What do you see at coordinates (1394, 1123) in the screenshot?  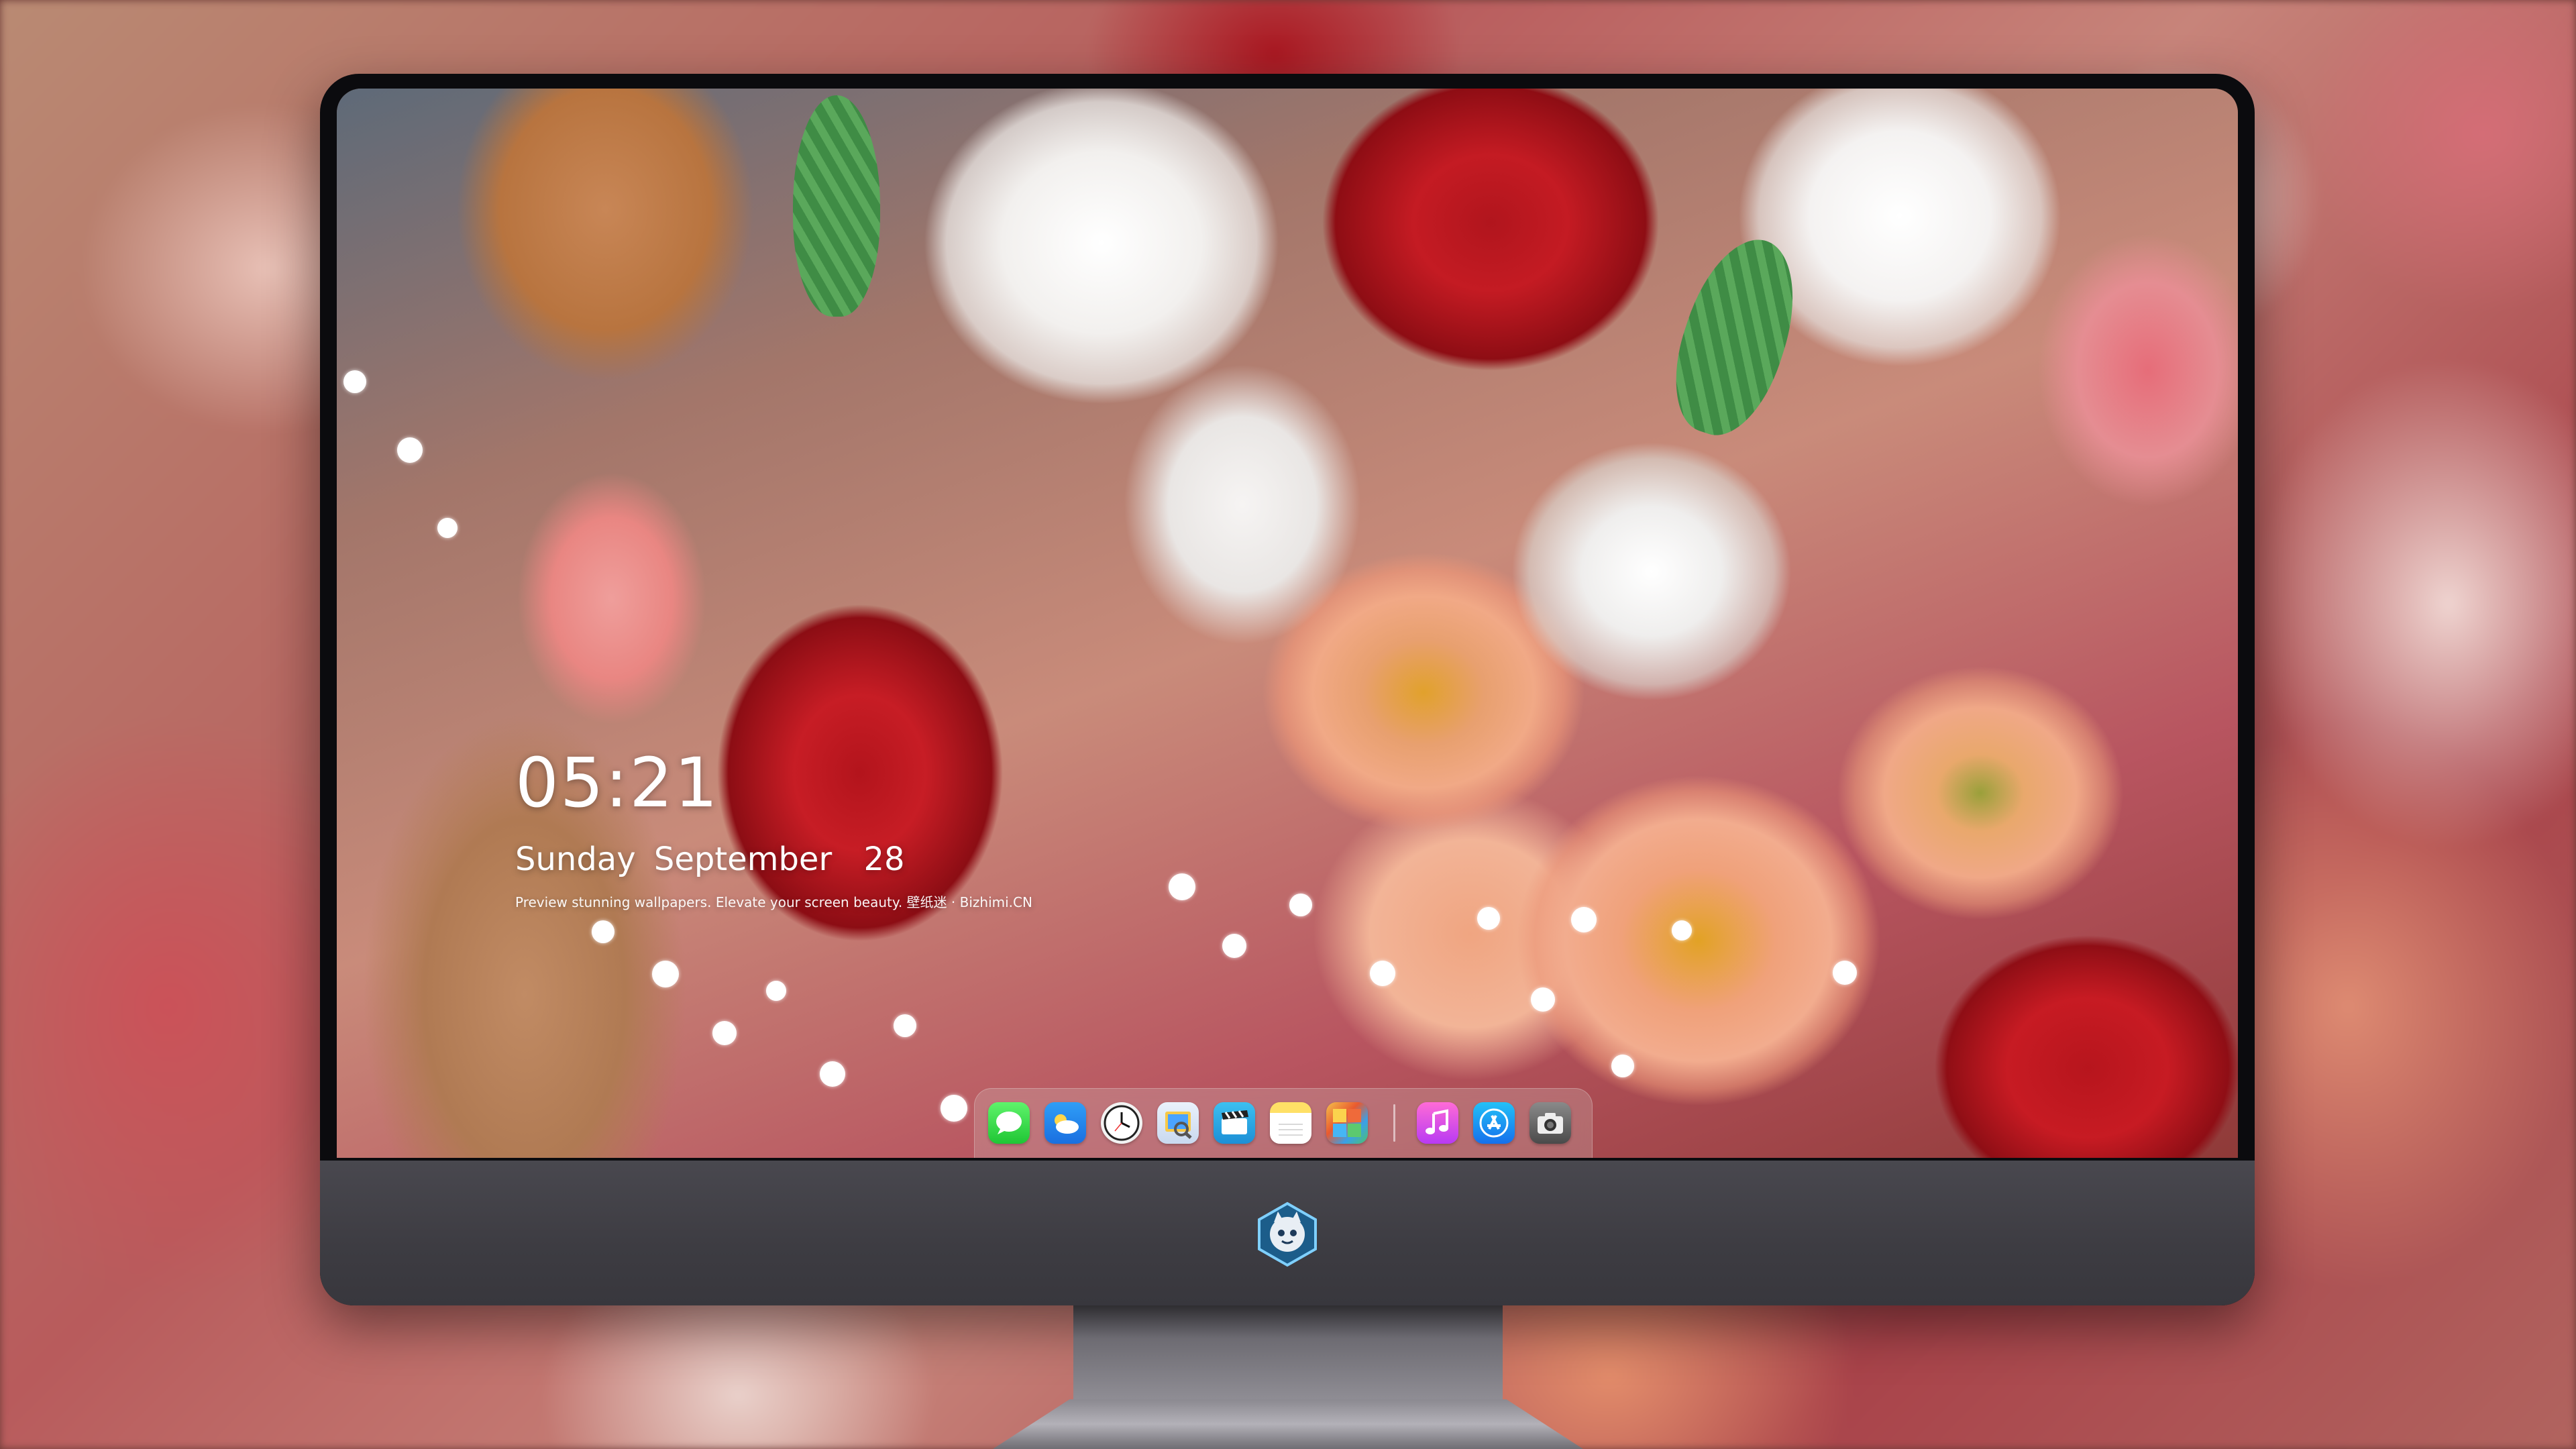 I see `dock-separator` at bounding box center [1394, 1123].